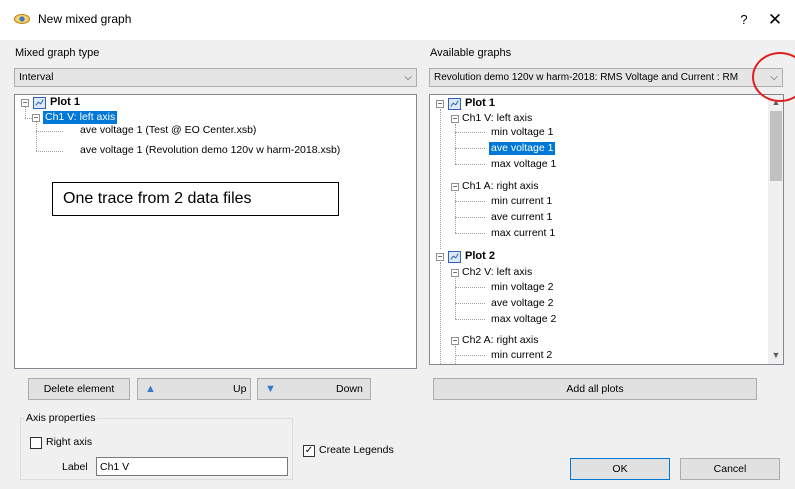 Image resolution: width=795 pixels, height=489 pixels. I want to click on axis-label-caption: Label, so click(75, 467).